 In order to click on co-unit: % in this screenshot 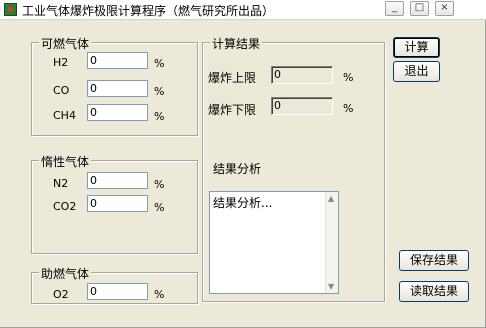, I will do `click(159, 91)`.